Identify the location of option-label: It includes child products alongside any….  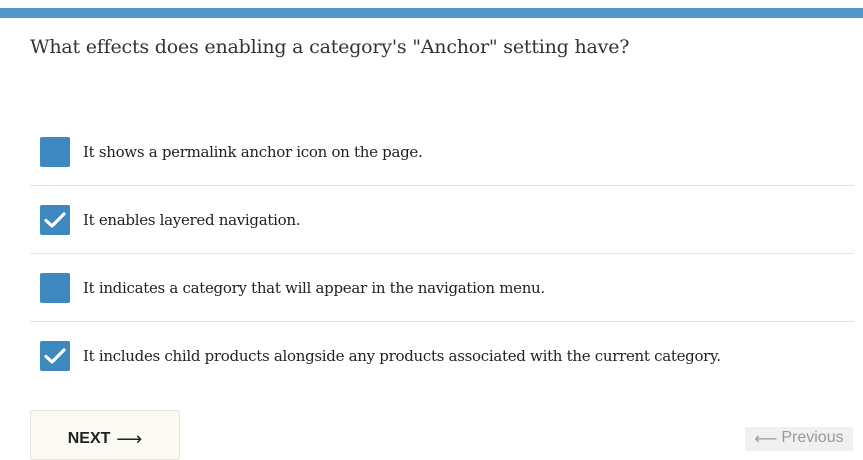
(402, 356).